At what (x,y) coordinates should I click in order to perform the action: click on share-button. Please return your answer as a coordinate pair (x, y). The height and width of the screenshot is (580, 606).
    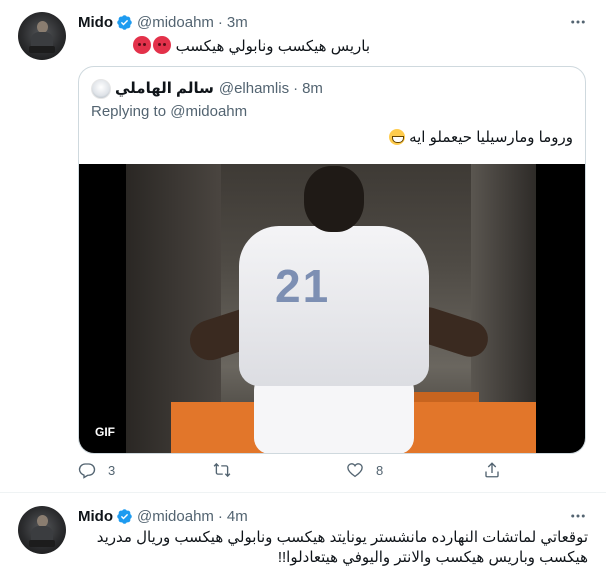
    Looking at the image, I should click on (492, 470).